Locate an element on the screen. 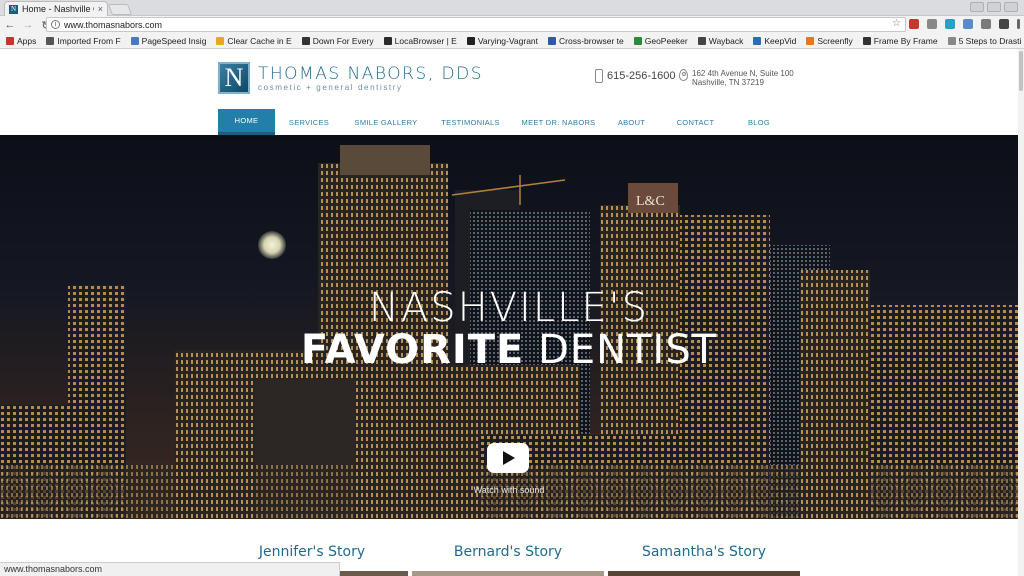  new-tab-button is located at coordinates (120, 9).